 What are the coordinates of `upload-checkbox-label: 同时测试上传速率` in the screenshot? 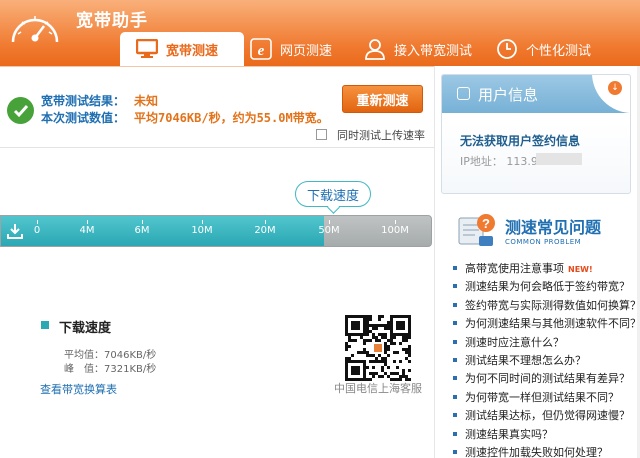 It's located at (381, 135).